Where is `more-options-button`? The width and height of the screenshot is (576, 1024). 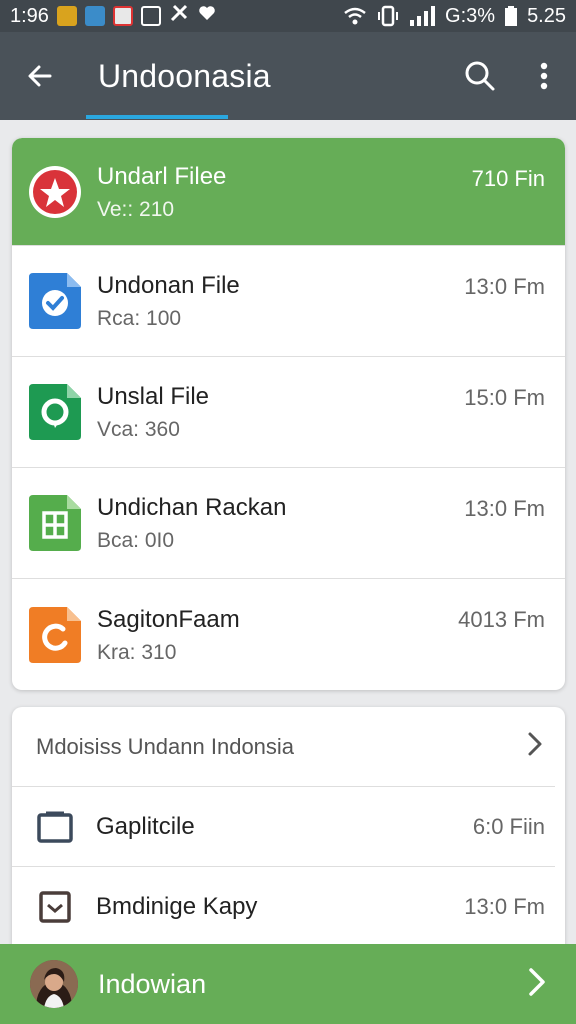
more-options-button is located at coordinates (544, 76).